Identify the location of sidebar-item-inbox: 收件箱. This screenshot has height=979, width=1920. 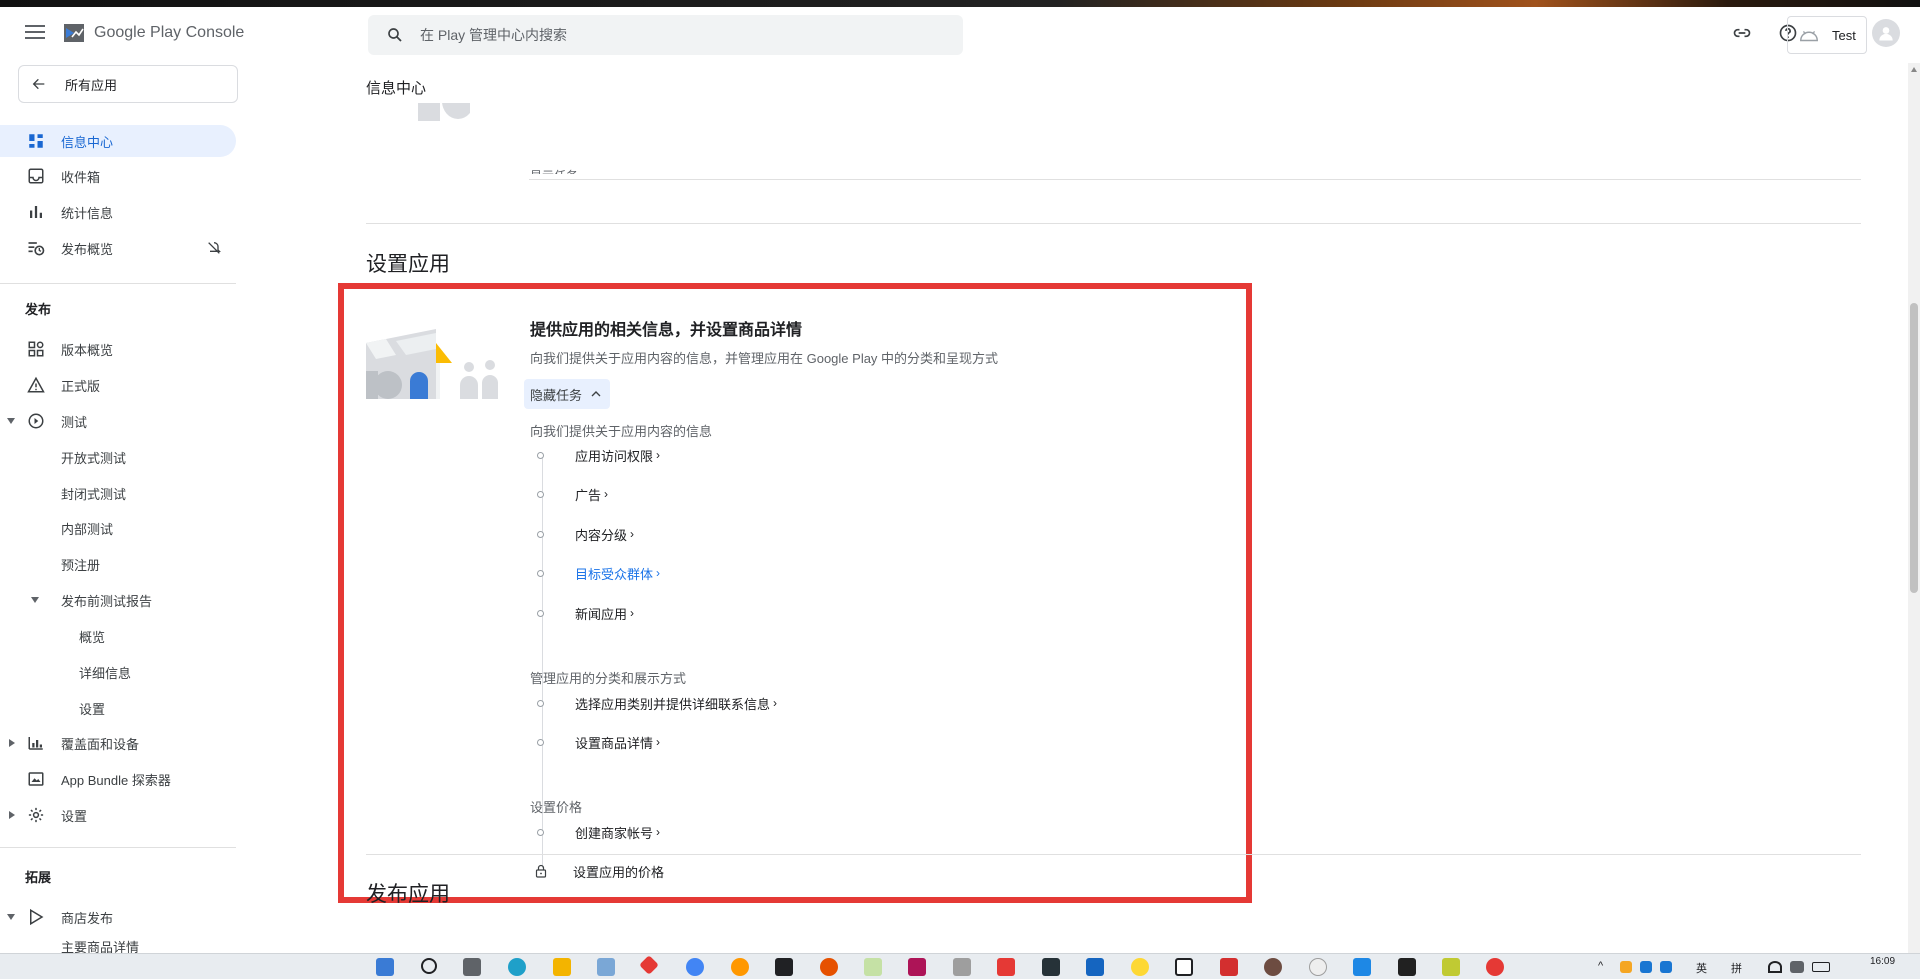
(118, 176).